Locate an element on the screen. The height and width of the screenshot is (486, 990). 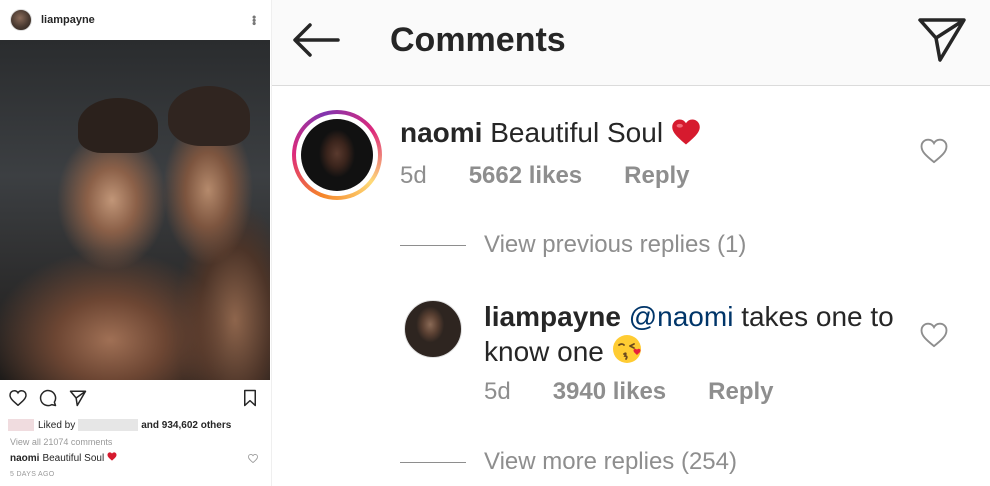
post-timestamp: 5 DAYS AGO is located at coordinates (32, 474).